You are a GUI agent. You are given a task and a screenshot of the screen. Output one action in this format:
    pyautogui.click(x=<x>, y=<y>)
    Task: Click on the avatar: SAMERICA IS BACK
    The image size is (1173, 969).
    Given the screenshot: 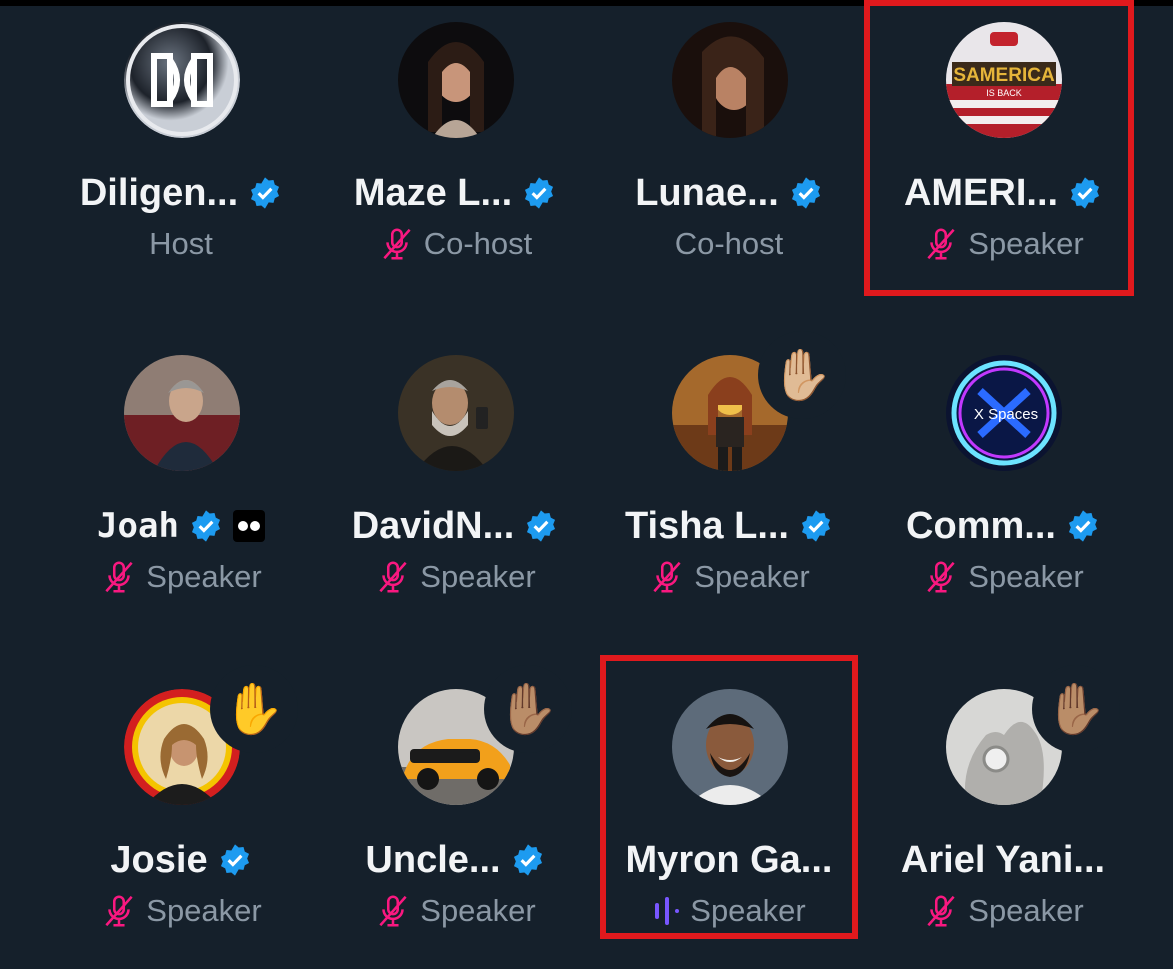 What is the action you would take?
    pyautogui.click(x=1004, y=80)
    